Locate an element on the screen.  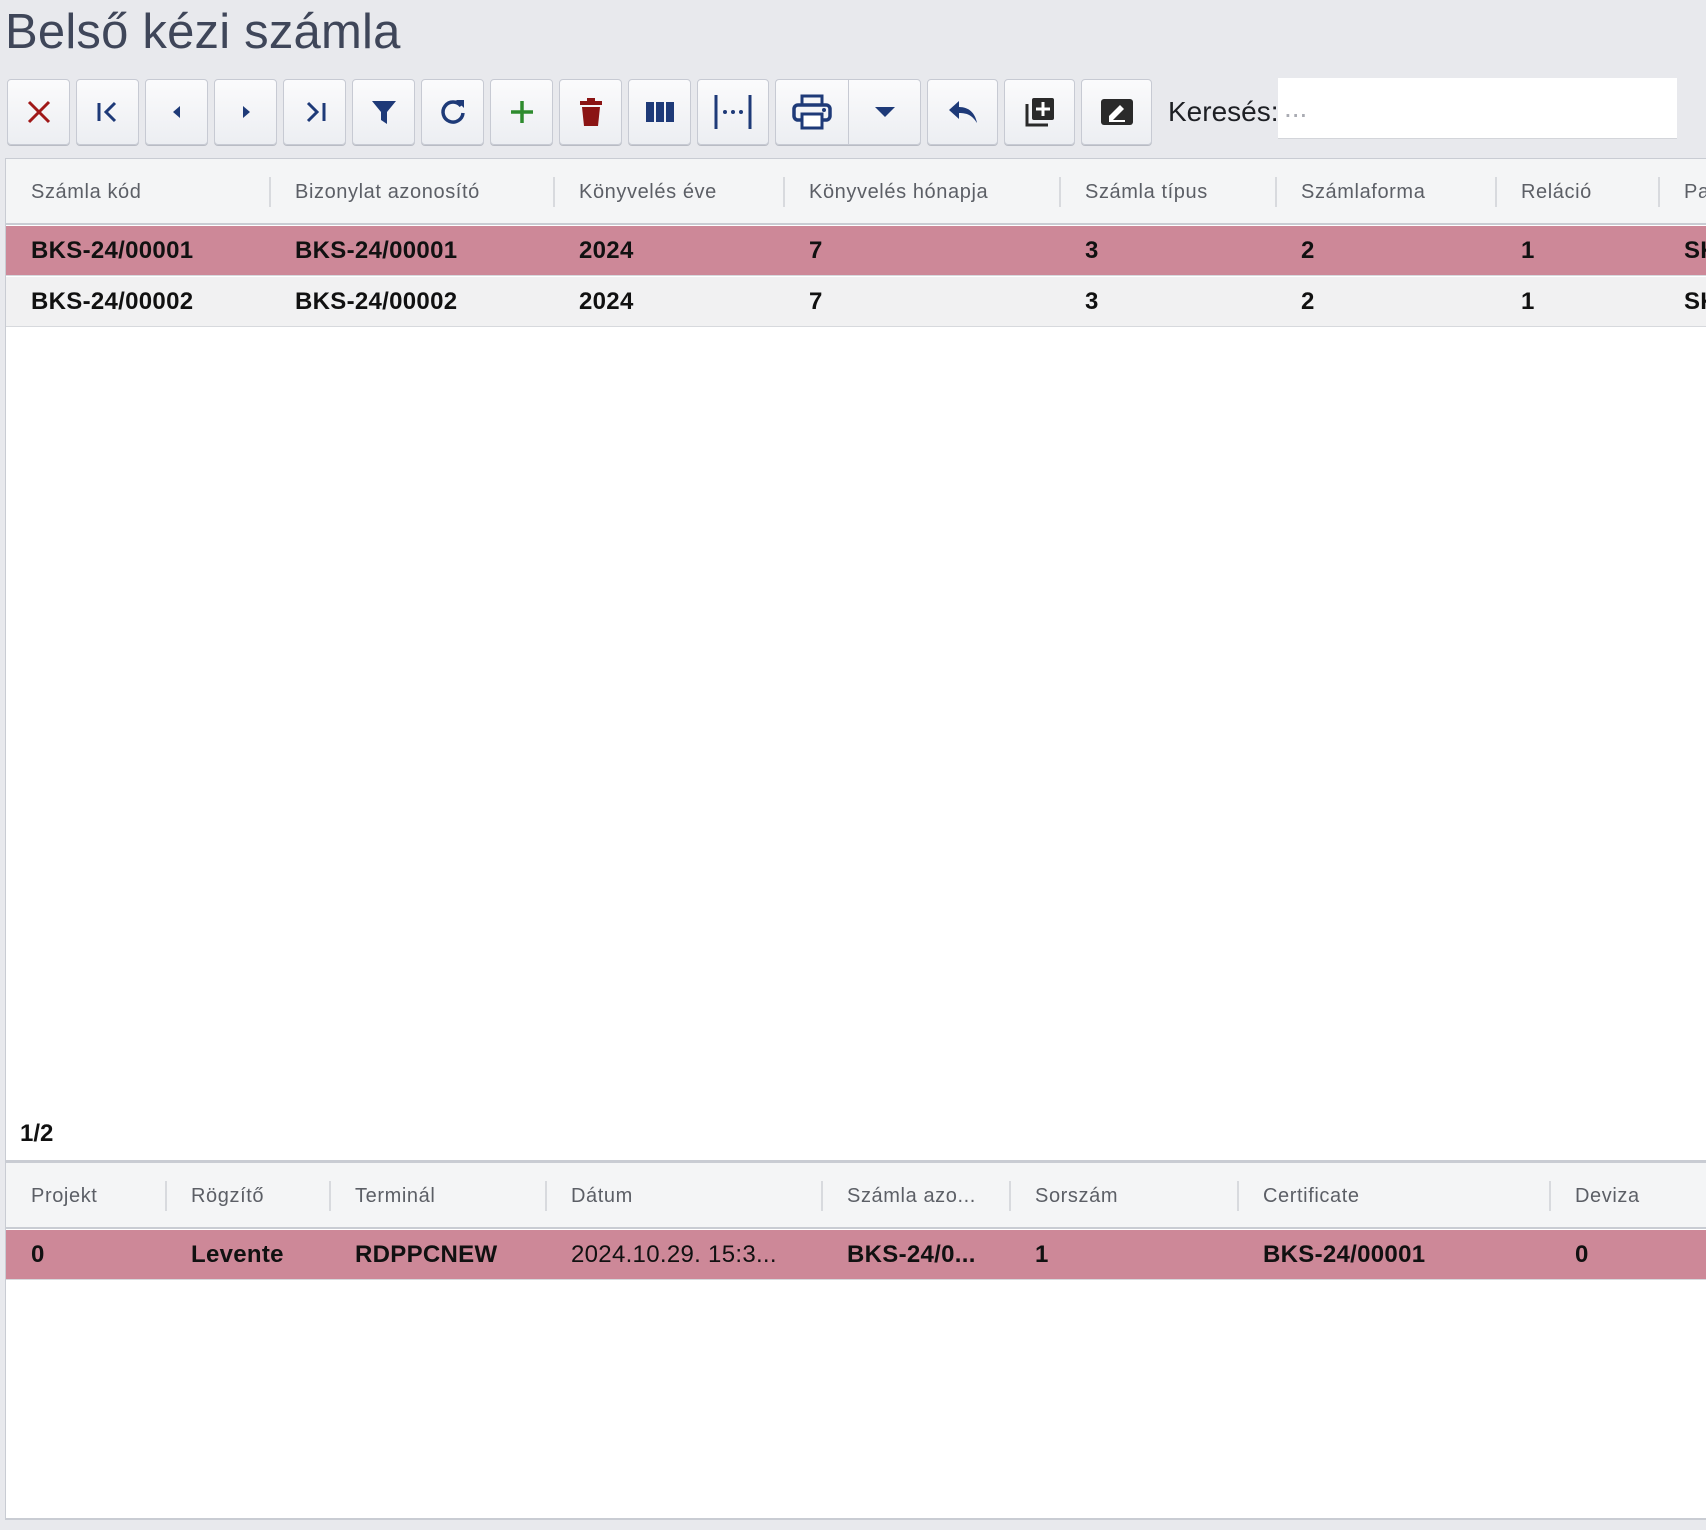
column-header: Bizonylat azonosító is located at coordinates (387, 192).